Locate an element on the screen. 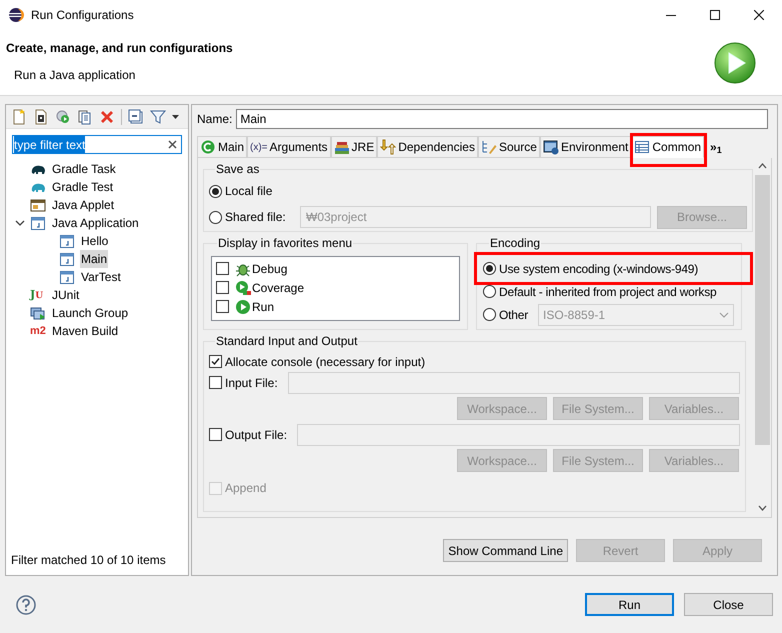  arrows-icon is located at coordinates (388, 147).